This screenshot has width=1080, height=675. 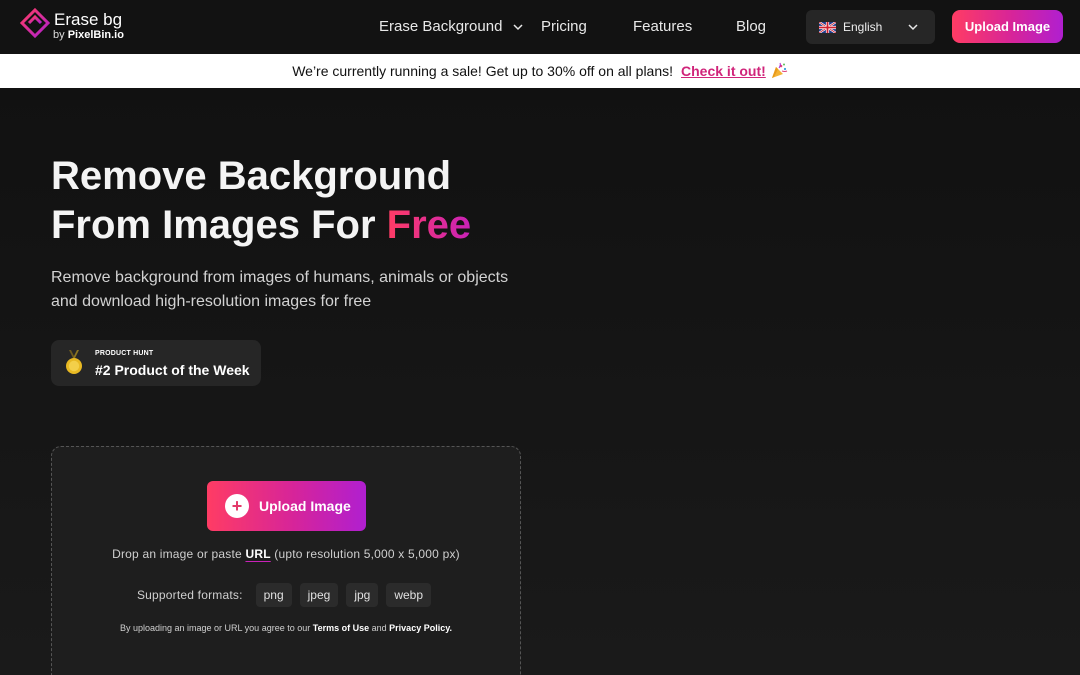 What do you see at coordinates (261, 200) in the screenshot?
I see `hero-headline: Remove Background From Images For Free` at bounding box center [261, 200].